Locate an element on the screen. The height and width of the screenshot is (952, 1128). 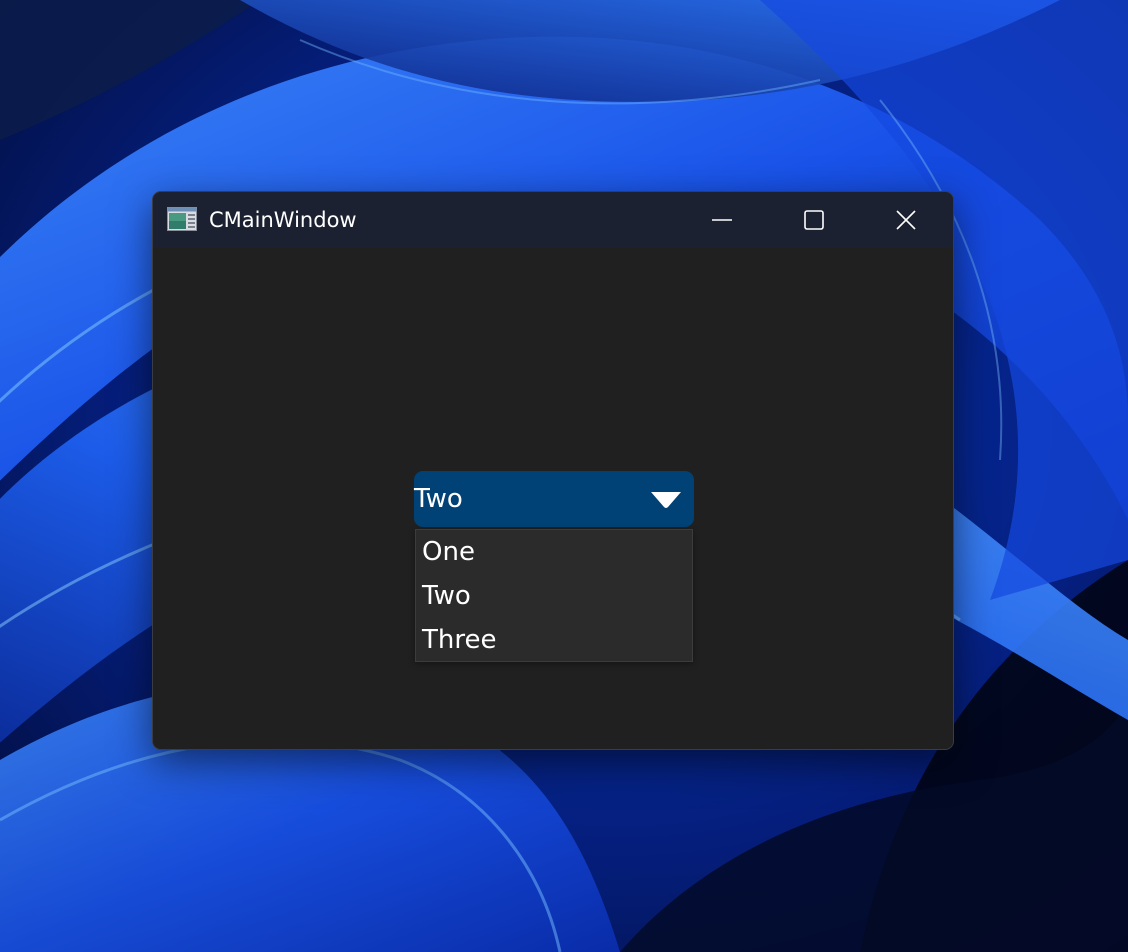
minimize-icon is located at coordinates (722, 220).